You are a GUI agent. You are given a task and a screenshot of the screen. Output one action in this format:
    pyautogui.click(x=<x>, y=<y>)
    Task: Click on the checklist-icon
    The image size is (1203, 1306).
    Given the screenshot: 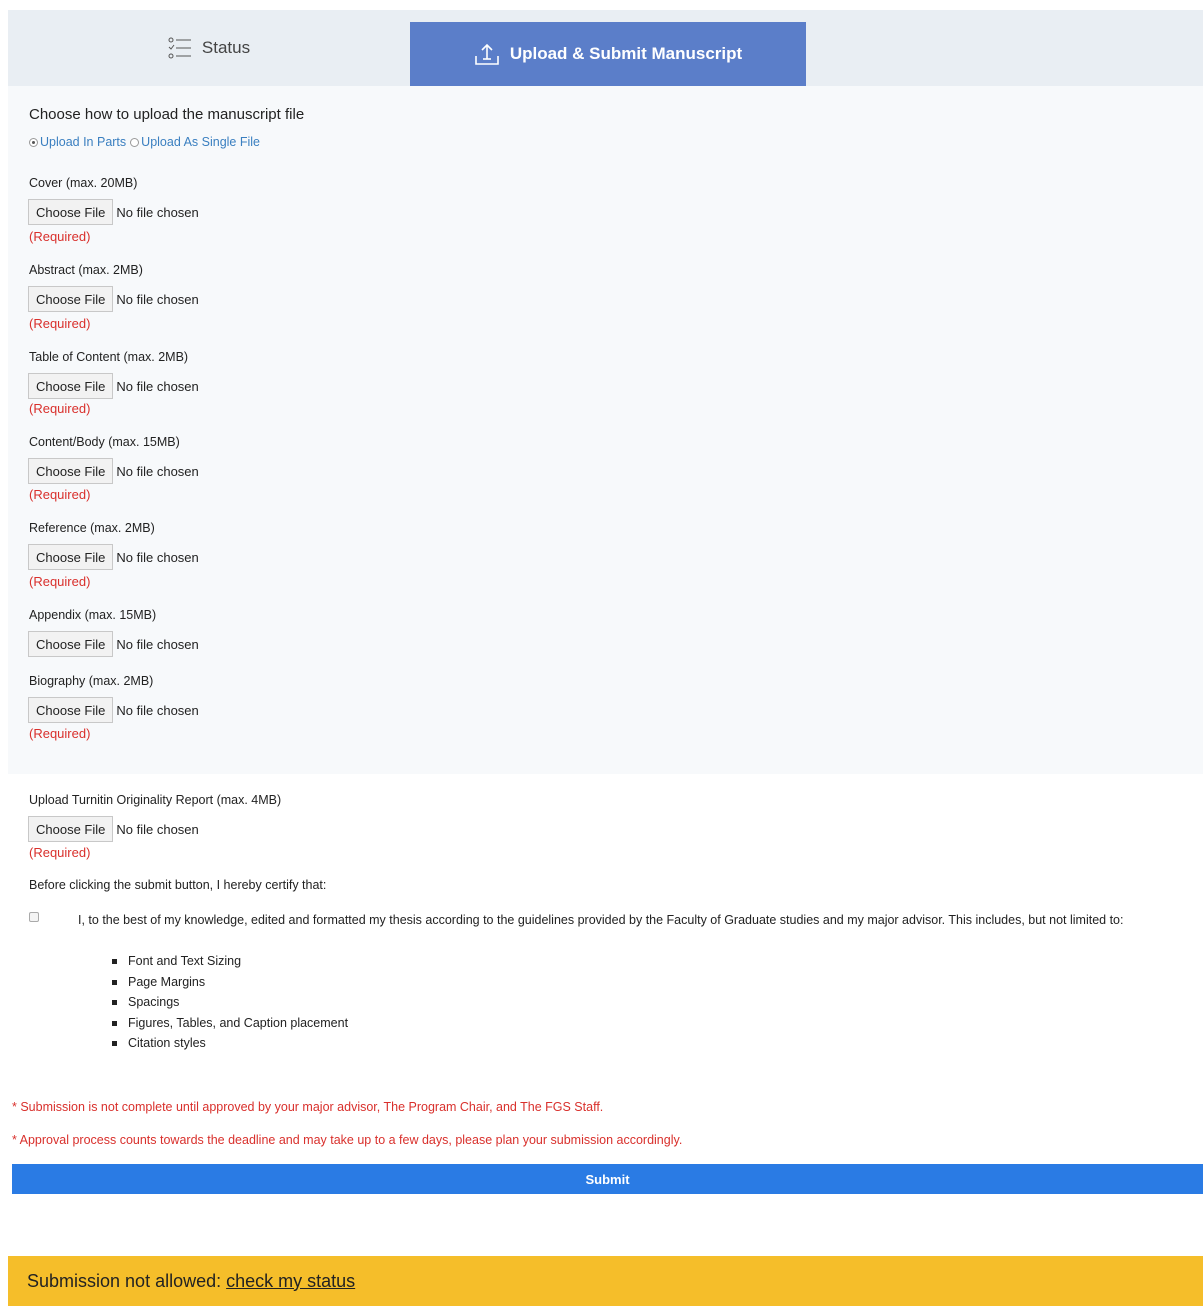 What is the action you would take?
    pyautogui.click(x=180, y=48)
    